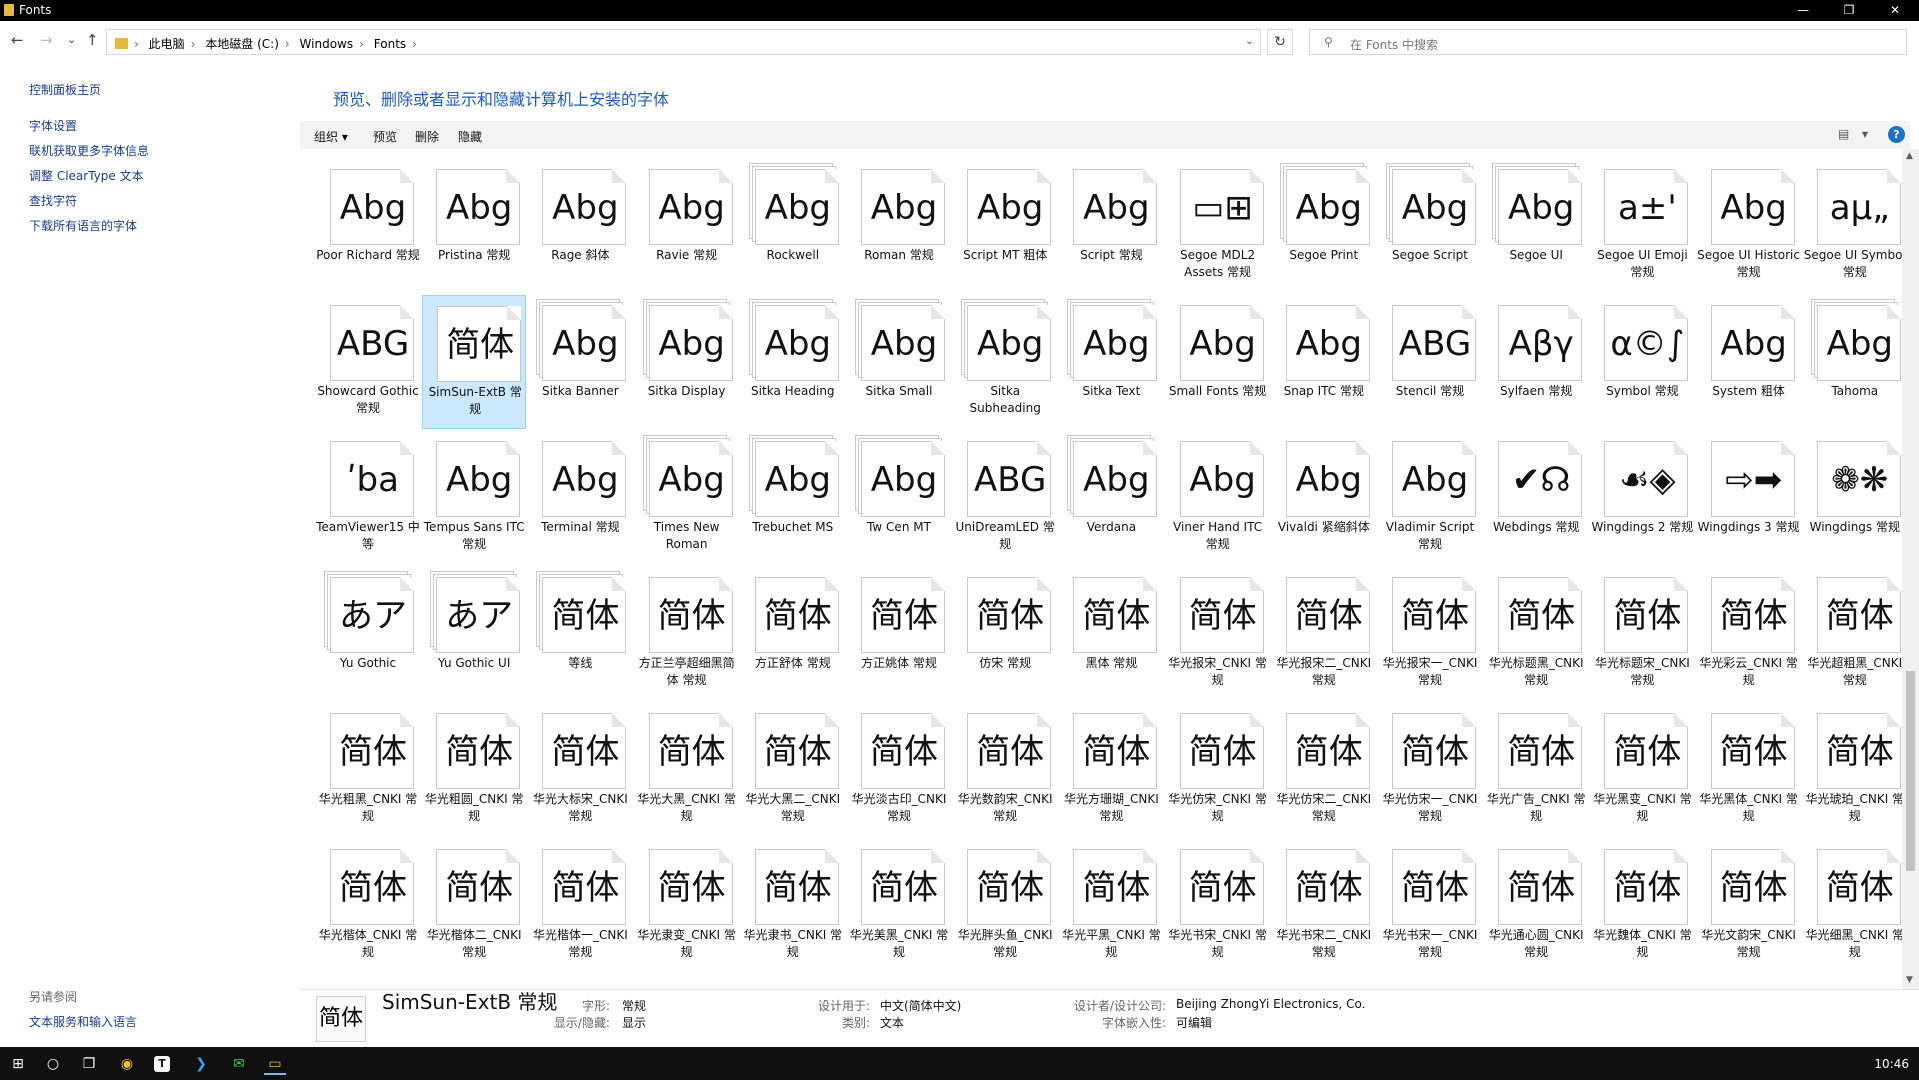  What do you see at coordinates (18, 1064) in the screenshot?
I see `start-icon: ⊞` at bounding box center [18, 1064].